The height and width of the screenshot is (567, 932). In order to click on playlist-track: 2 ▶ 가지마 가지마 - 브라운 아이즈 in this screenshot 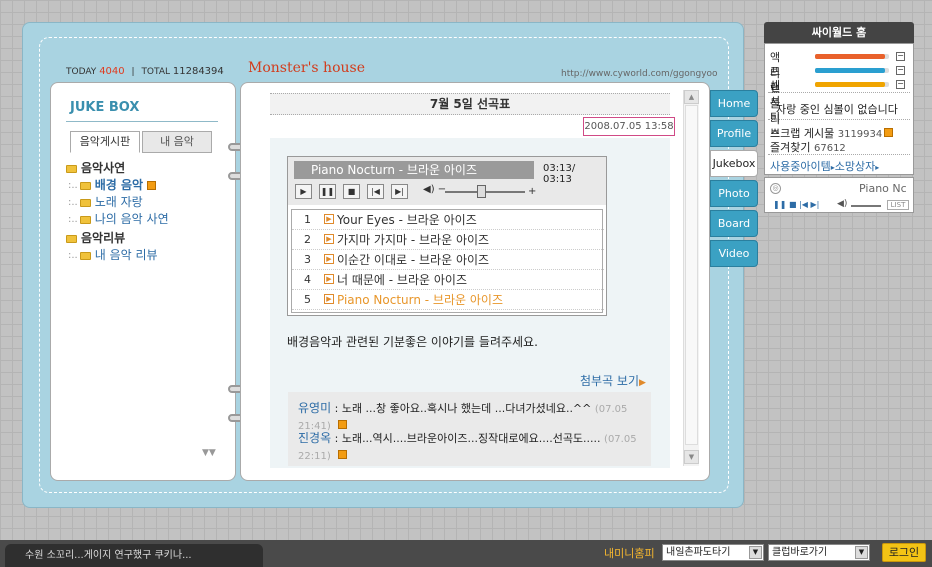, I will do `click(448, 240)`.